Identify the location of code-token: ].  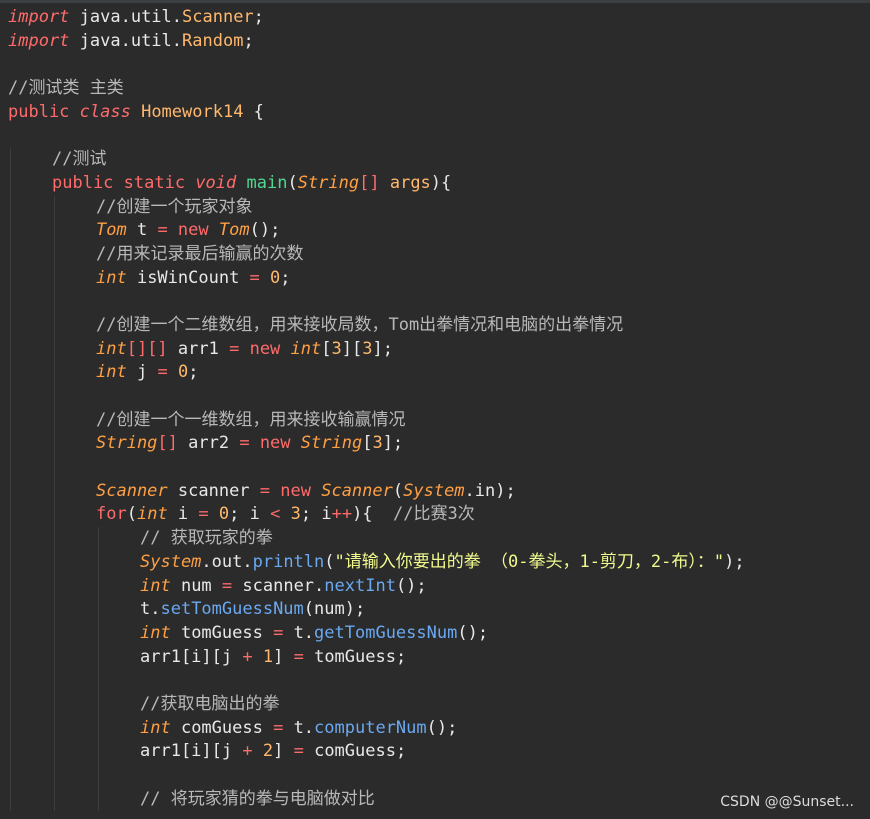
(283, 751).